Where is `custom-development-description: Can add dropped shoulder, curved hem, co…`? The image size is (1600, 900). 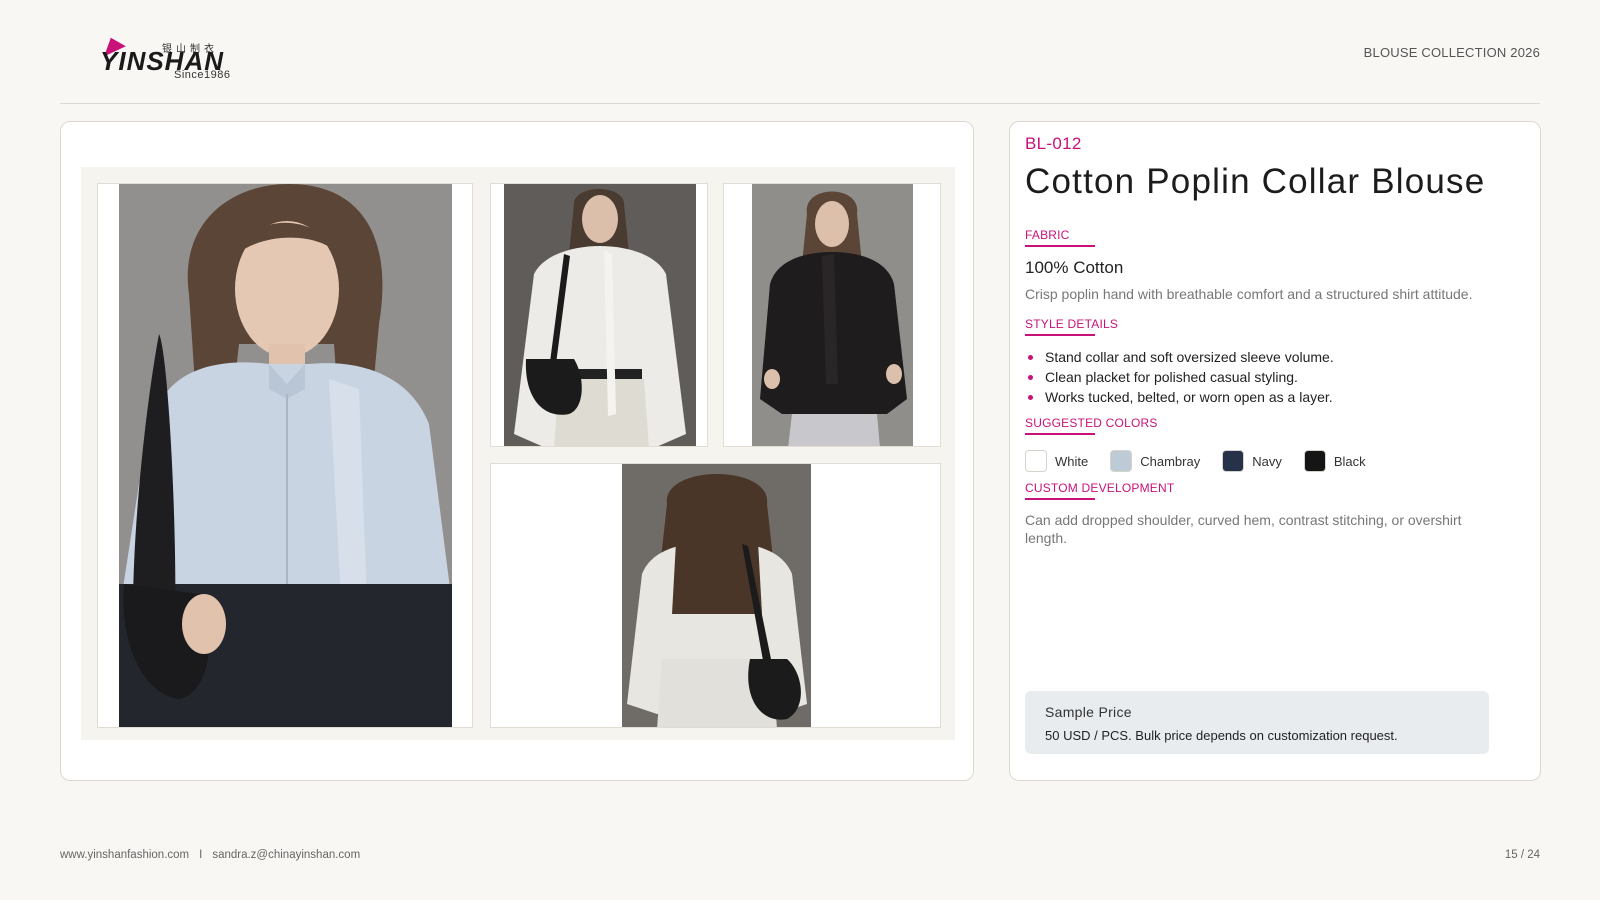 custom-development-description: Can add dropped shoulder, curved hem, co… is located at coordinates (1243, 529).